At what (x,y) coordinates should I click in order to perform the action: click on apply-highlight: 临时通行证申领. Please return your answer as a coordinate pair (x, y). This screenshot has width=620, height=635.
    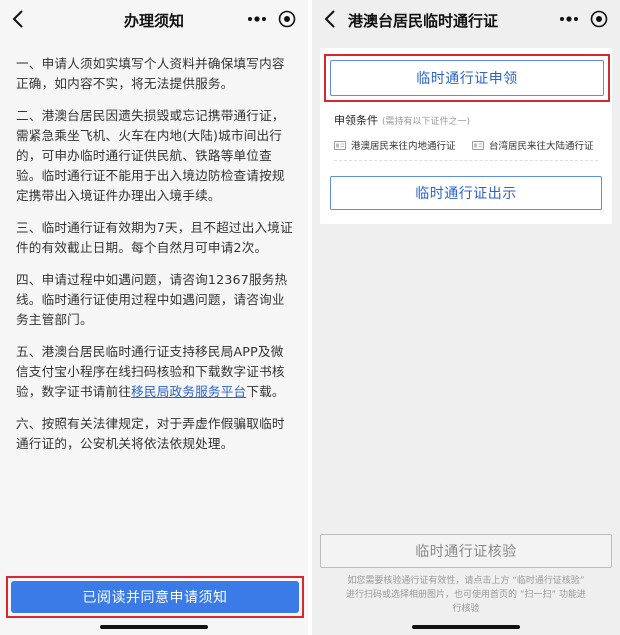
    Looking at the image, I should click on (467, 78).